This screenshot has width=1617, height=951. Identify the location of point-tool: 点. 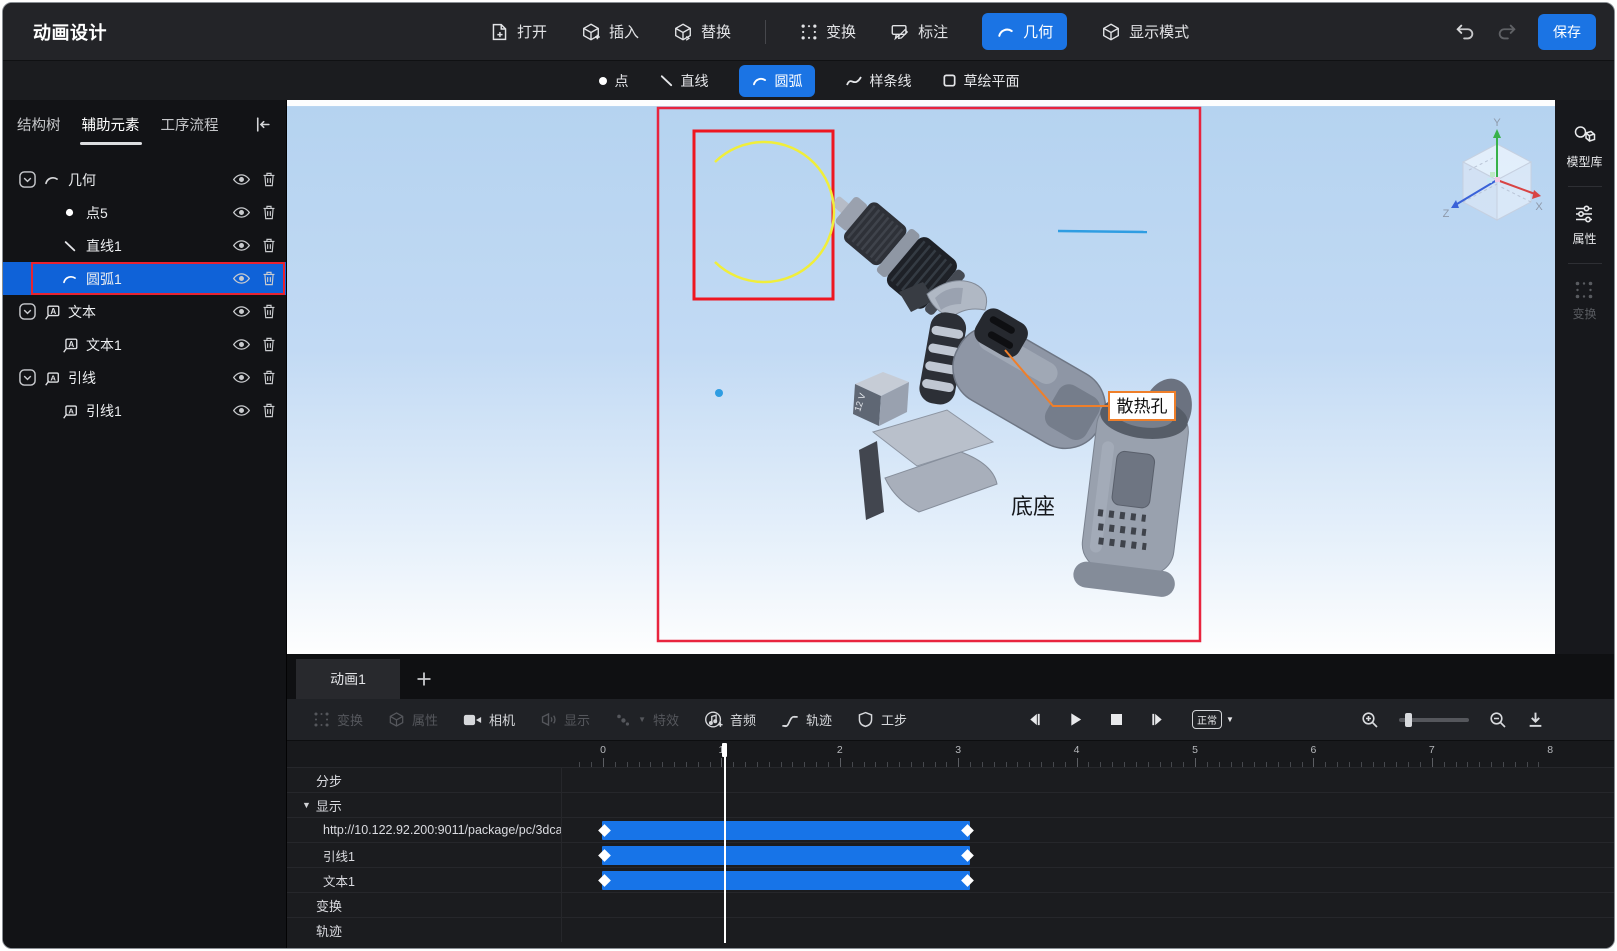
(613, 81).